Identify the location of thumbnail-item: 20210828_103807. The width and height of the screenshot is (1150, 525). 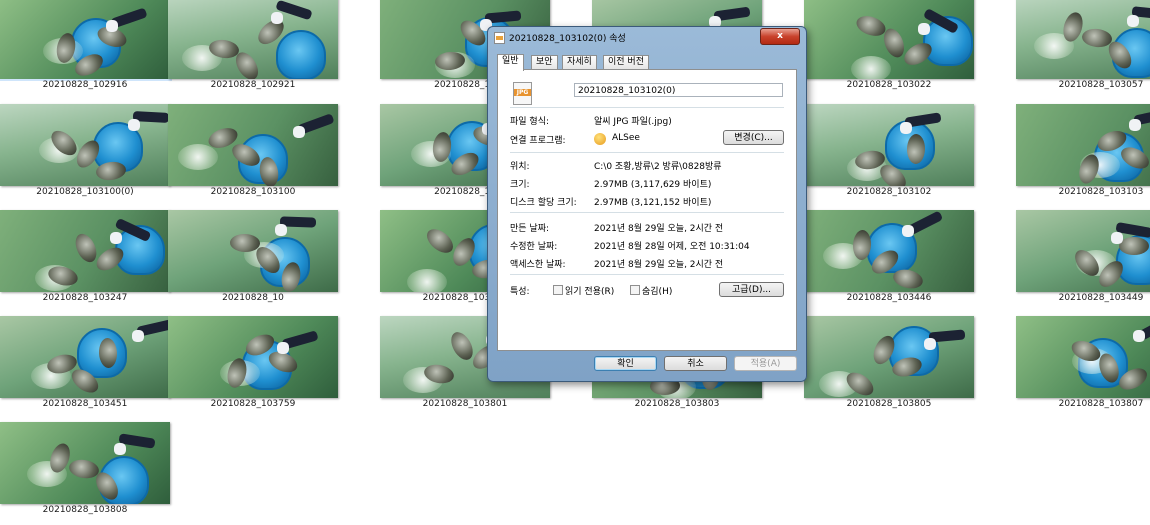
(1083, 367).